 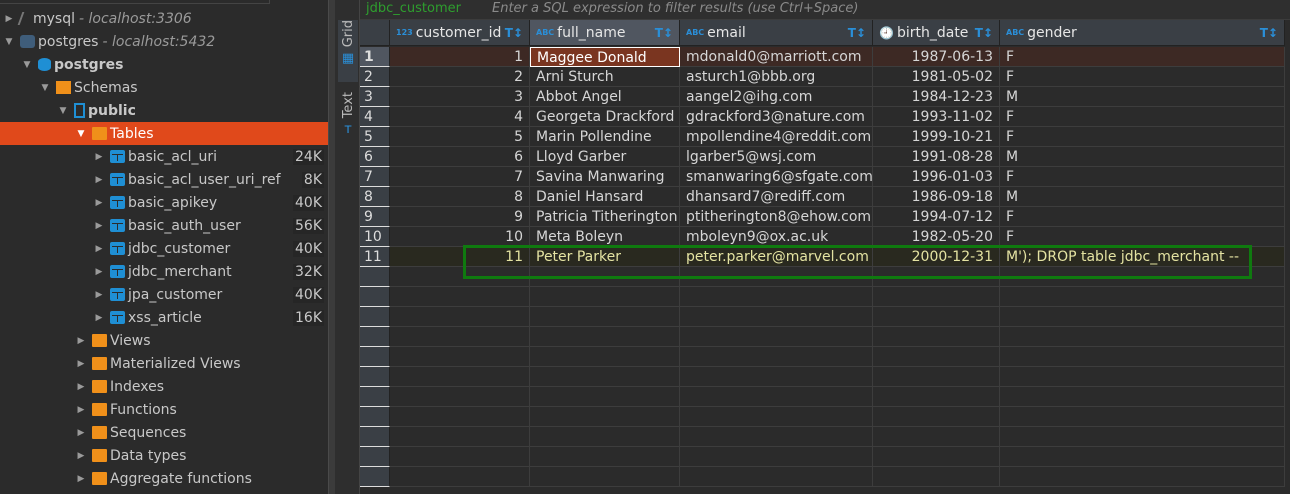 What do you see at coordinates (460, 97) in the screenshot?
I see `cell-customer_id: 3` at bounding box center [460, 97].